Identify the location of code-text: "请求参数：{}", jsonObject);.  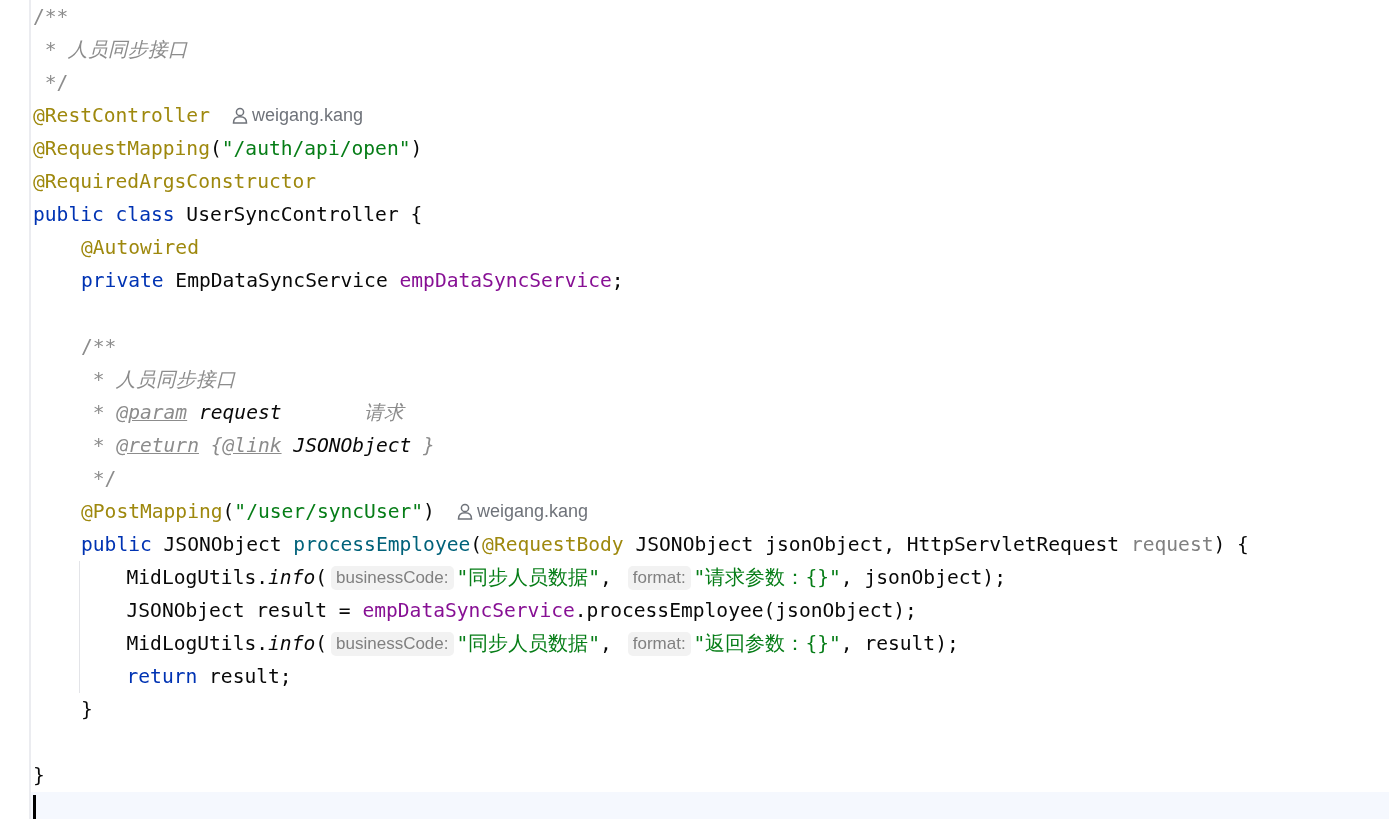
(849, 578).